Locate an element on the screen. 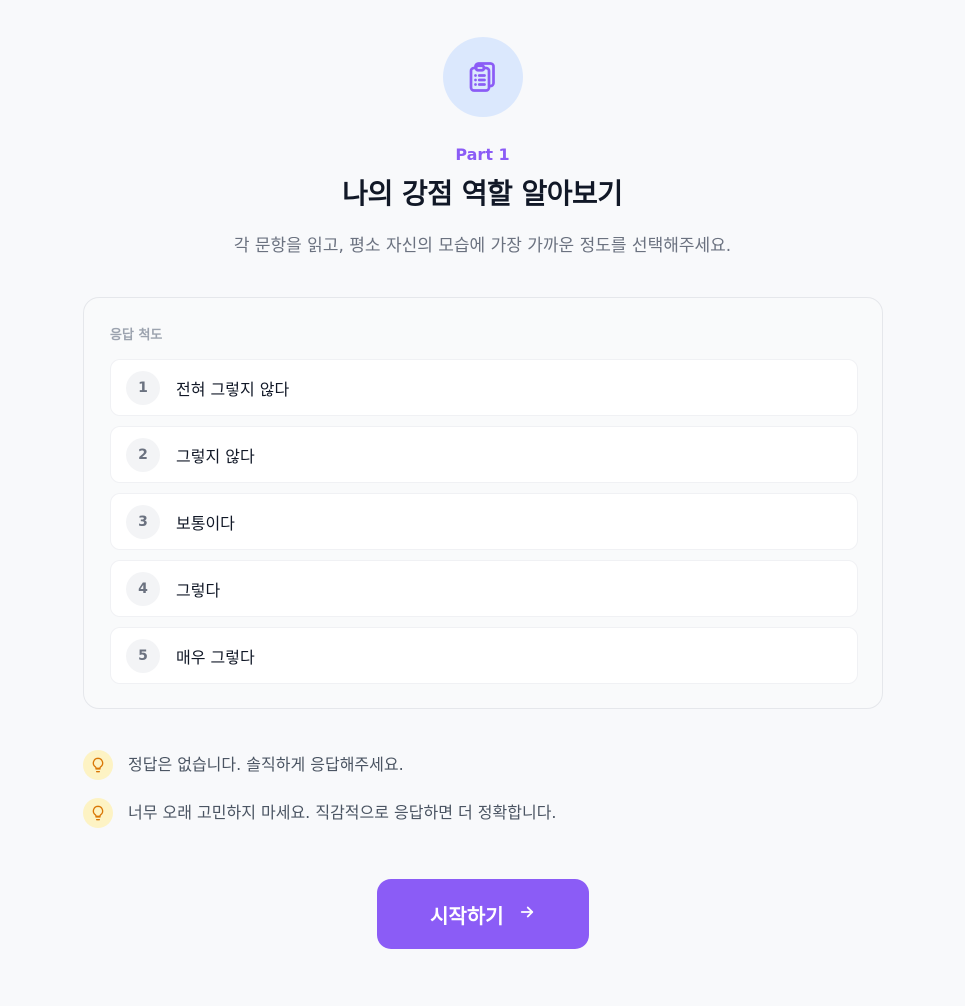 This screenshot has height=1006, width=965. clipboard-list-icon is located at coordinates (483, 77).